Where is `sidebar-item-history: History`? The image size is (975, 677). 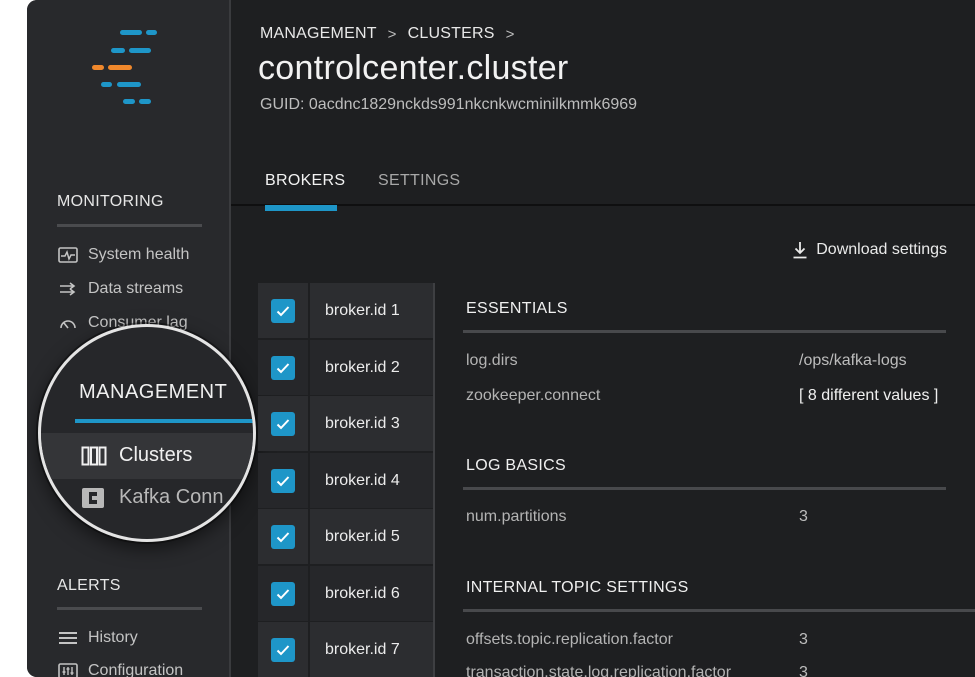 sidebar-item-history: History is located at coordinates (97, 638).